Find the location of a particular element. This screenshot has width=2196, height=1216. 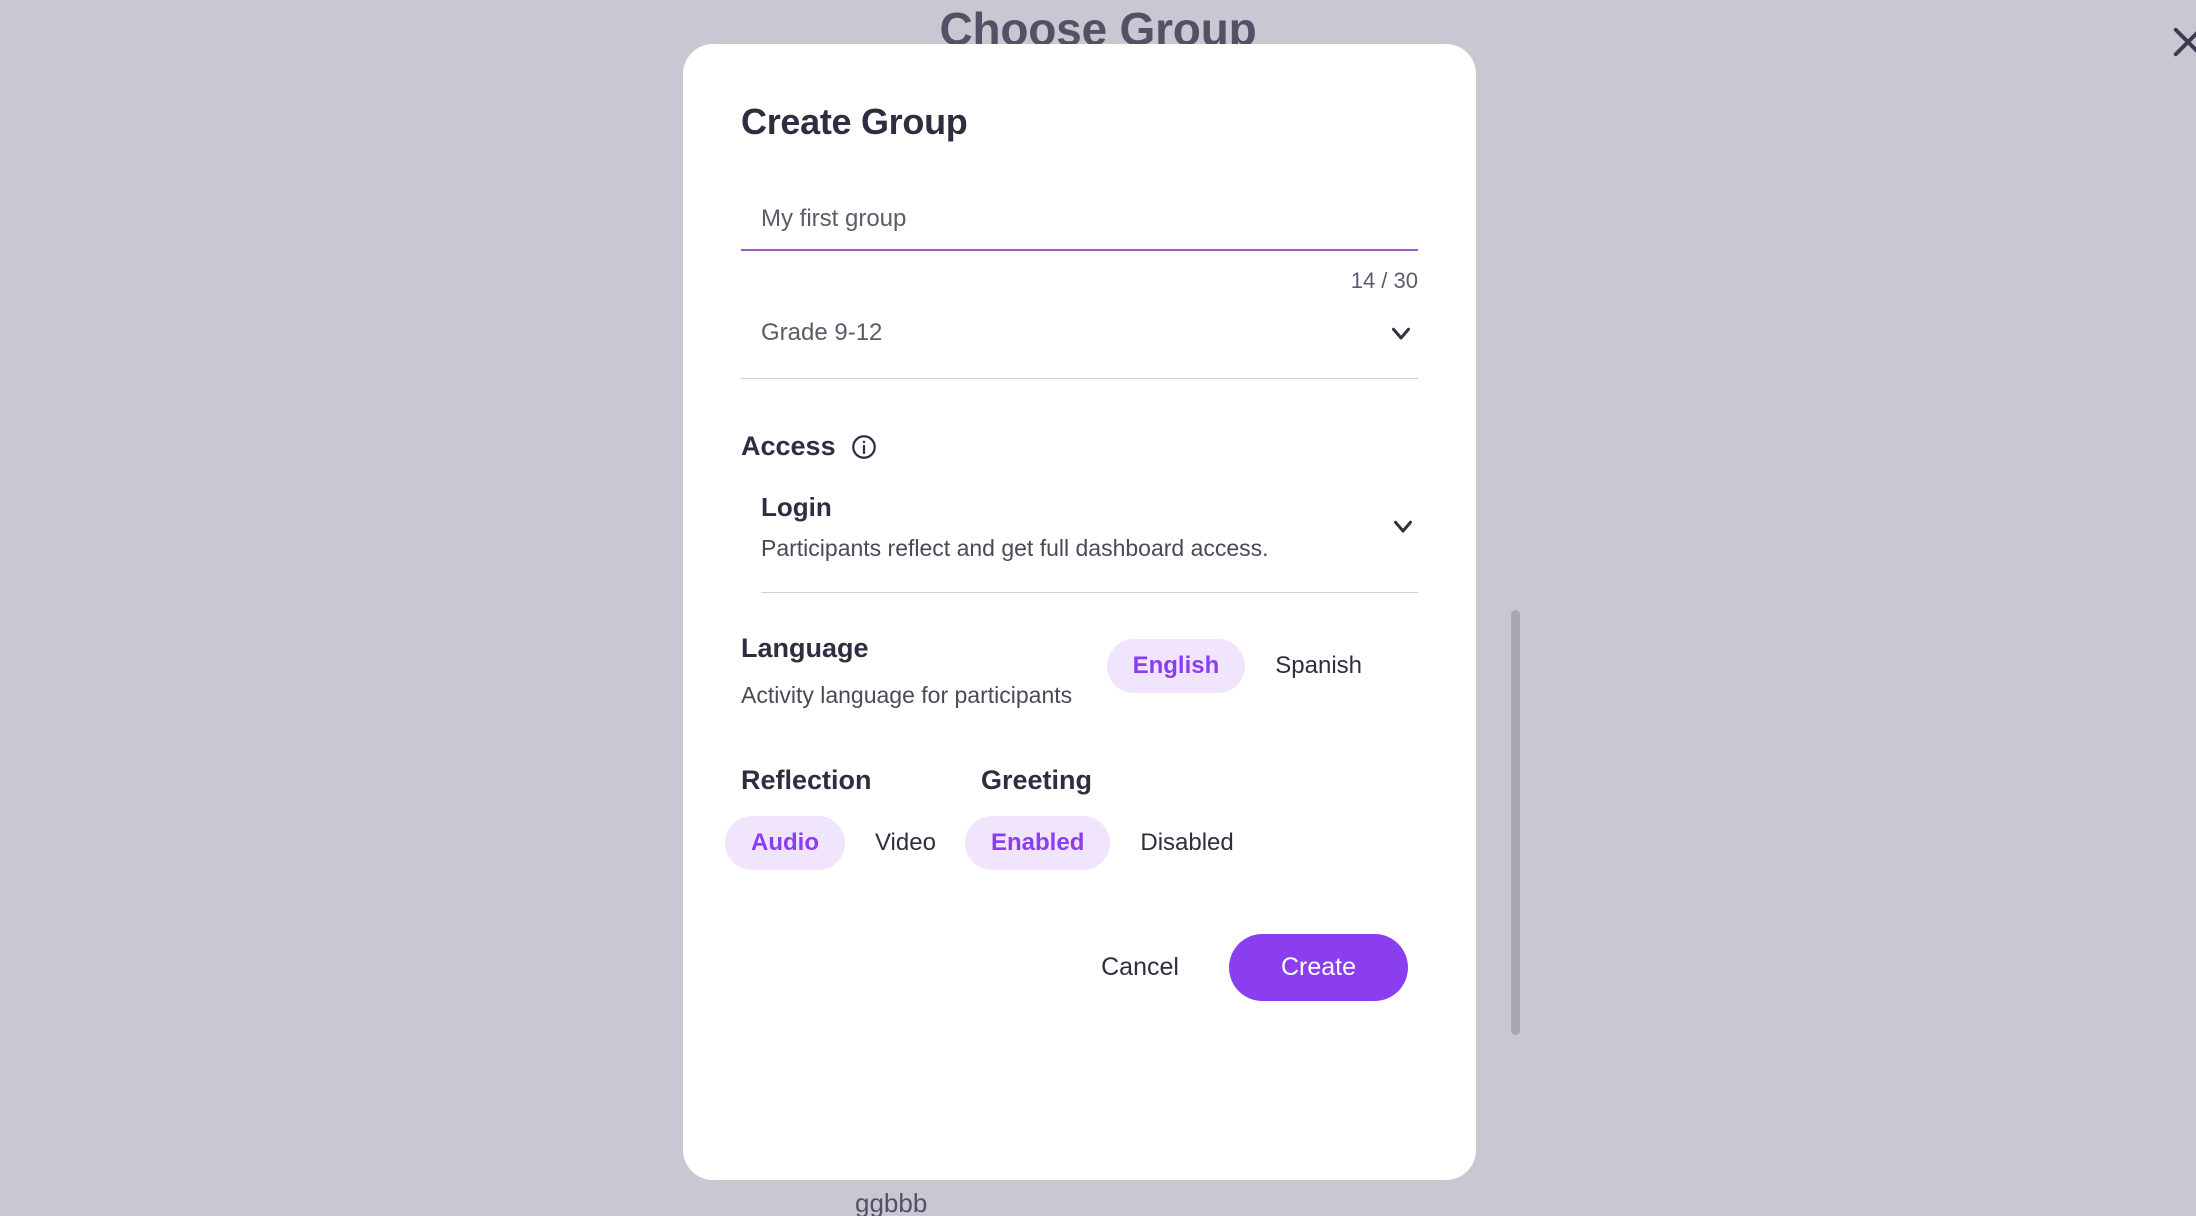

language-sublabel: Activity language for participants is located at coordinates (907, 695).